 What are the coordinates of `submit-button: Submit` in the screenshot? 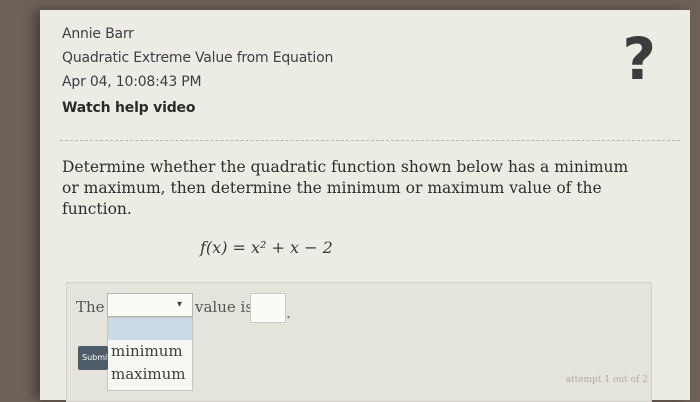 It's located at (93, 358).